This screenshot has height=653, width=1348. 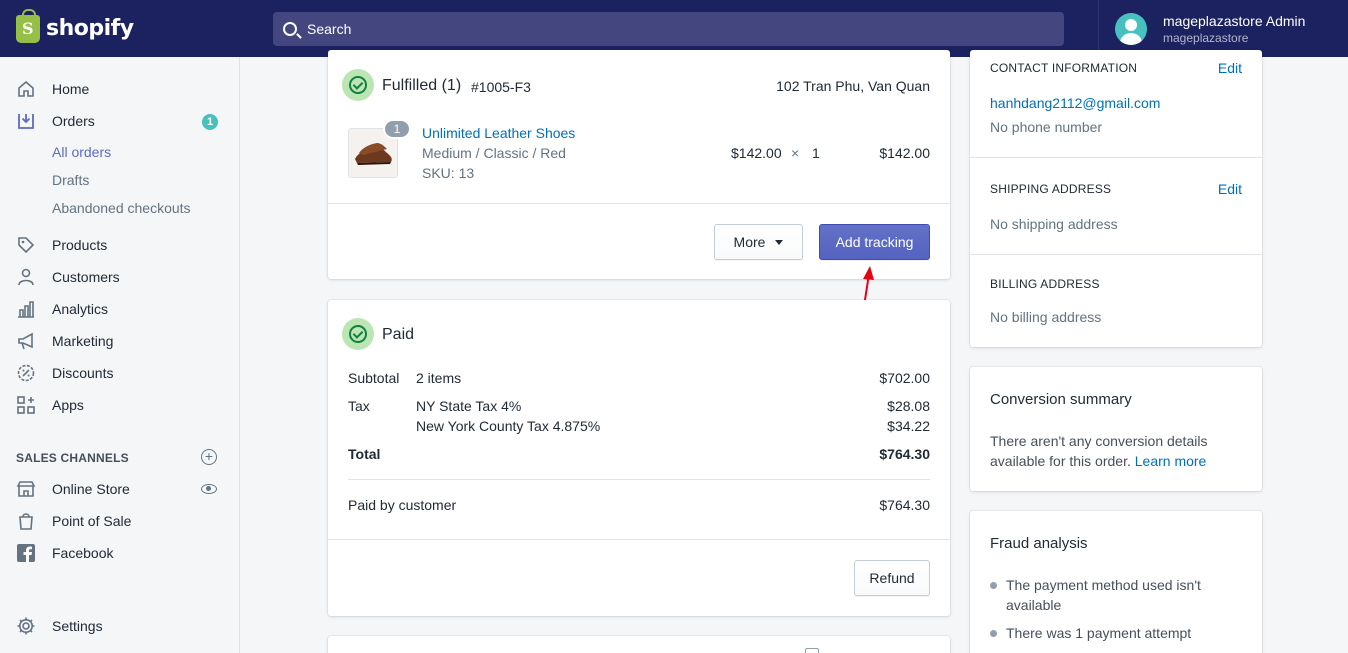 I want to click on avatar, so click(x=1131, y=28).